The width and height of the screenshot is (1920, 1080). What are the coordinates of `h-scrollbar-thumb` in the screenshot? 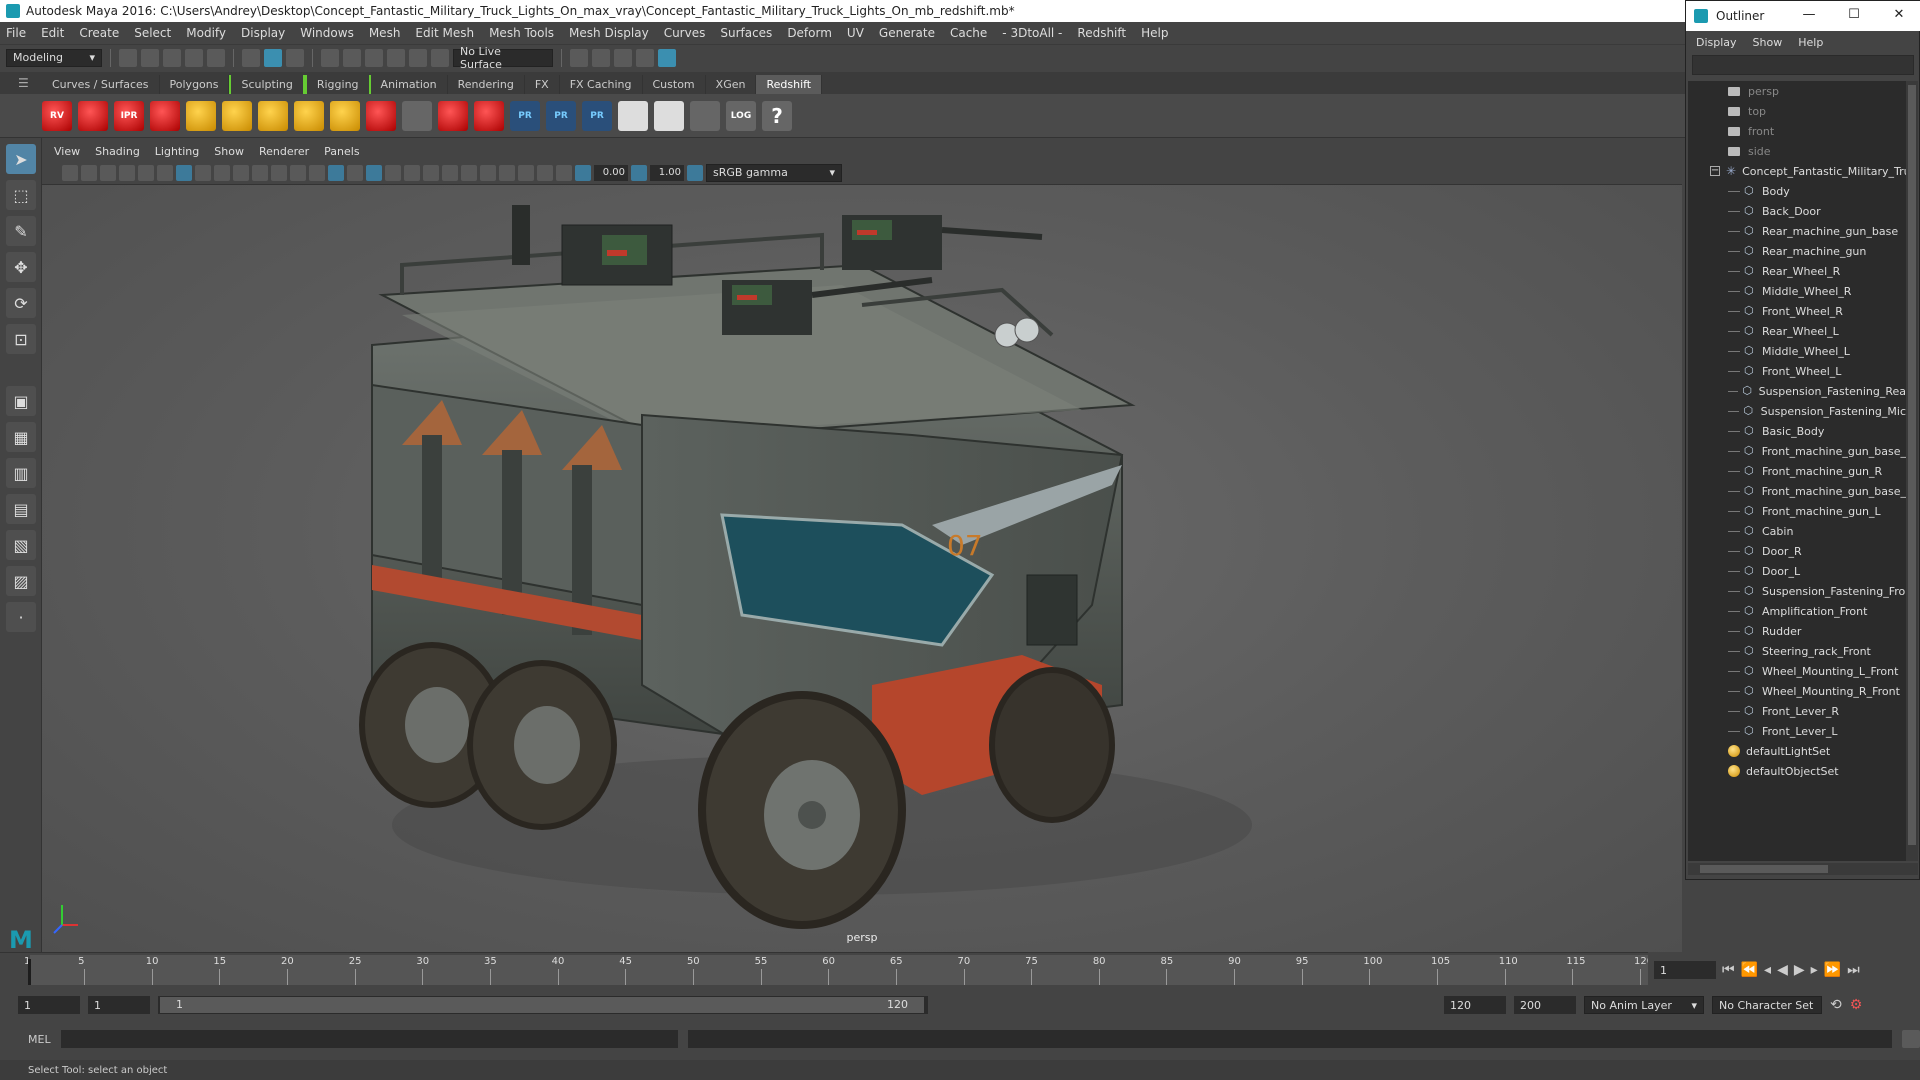 It's located at (1764, 869).